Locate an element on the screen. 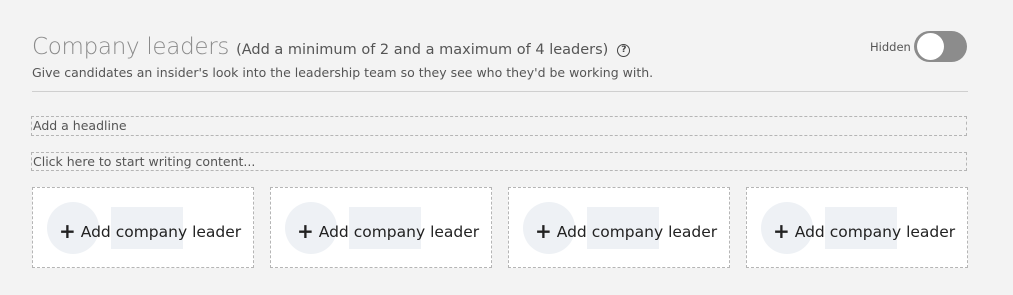  toggle-knob is located at coordinates (930, 46).